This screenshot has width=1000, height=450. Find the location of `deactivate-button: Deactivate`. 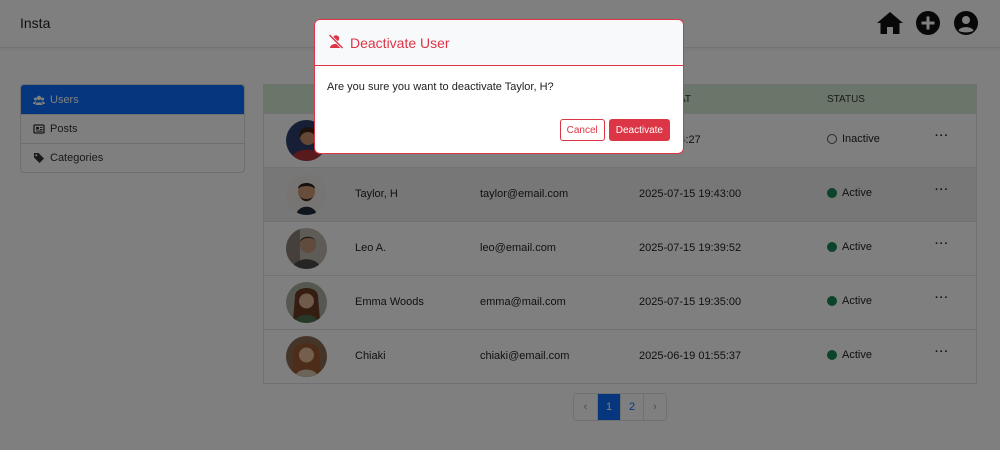

deactivate-button: Deactivate is located at coordinates (639, 130).